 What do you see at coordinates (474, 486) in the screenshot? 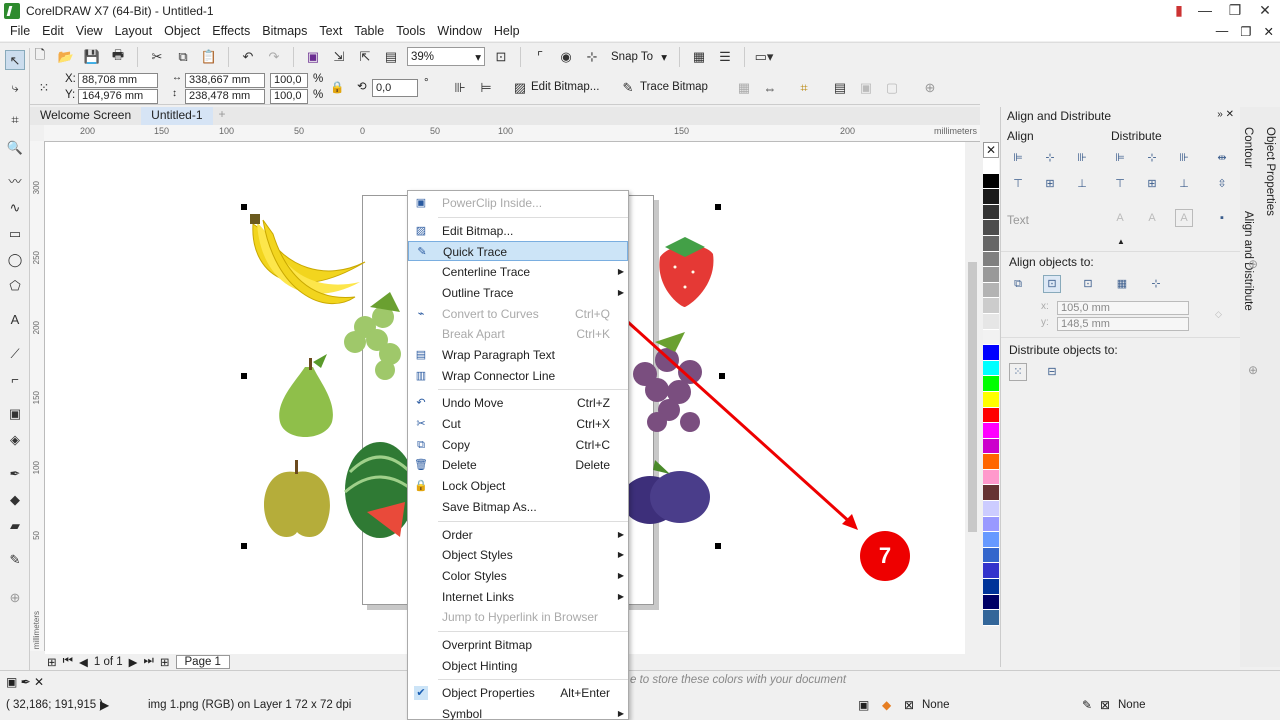
I see `menu-item-label: Lock Object` at bounding box center [474, 486].